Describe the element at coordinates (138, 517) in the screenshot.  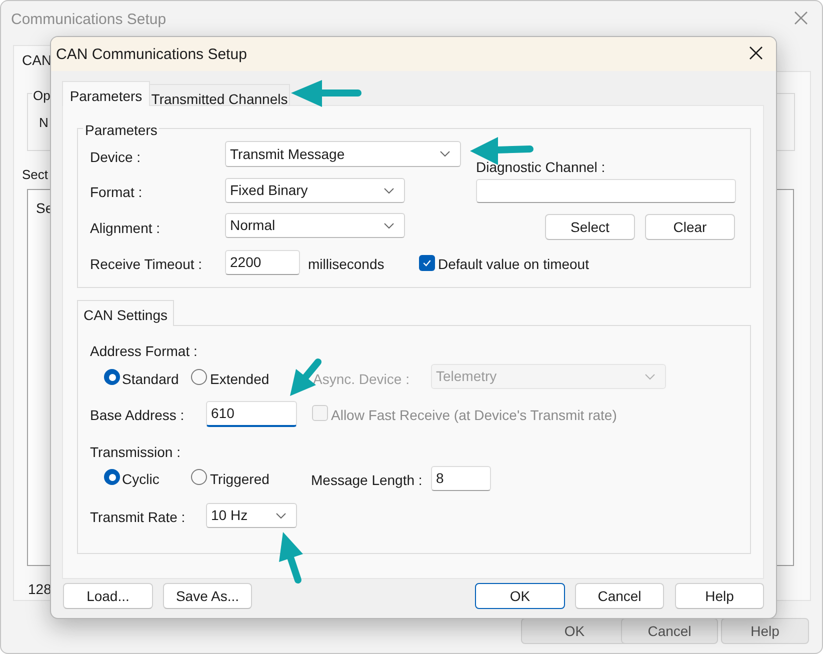
I see `field-label: Transmit Rate :` at that location.